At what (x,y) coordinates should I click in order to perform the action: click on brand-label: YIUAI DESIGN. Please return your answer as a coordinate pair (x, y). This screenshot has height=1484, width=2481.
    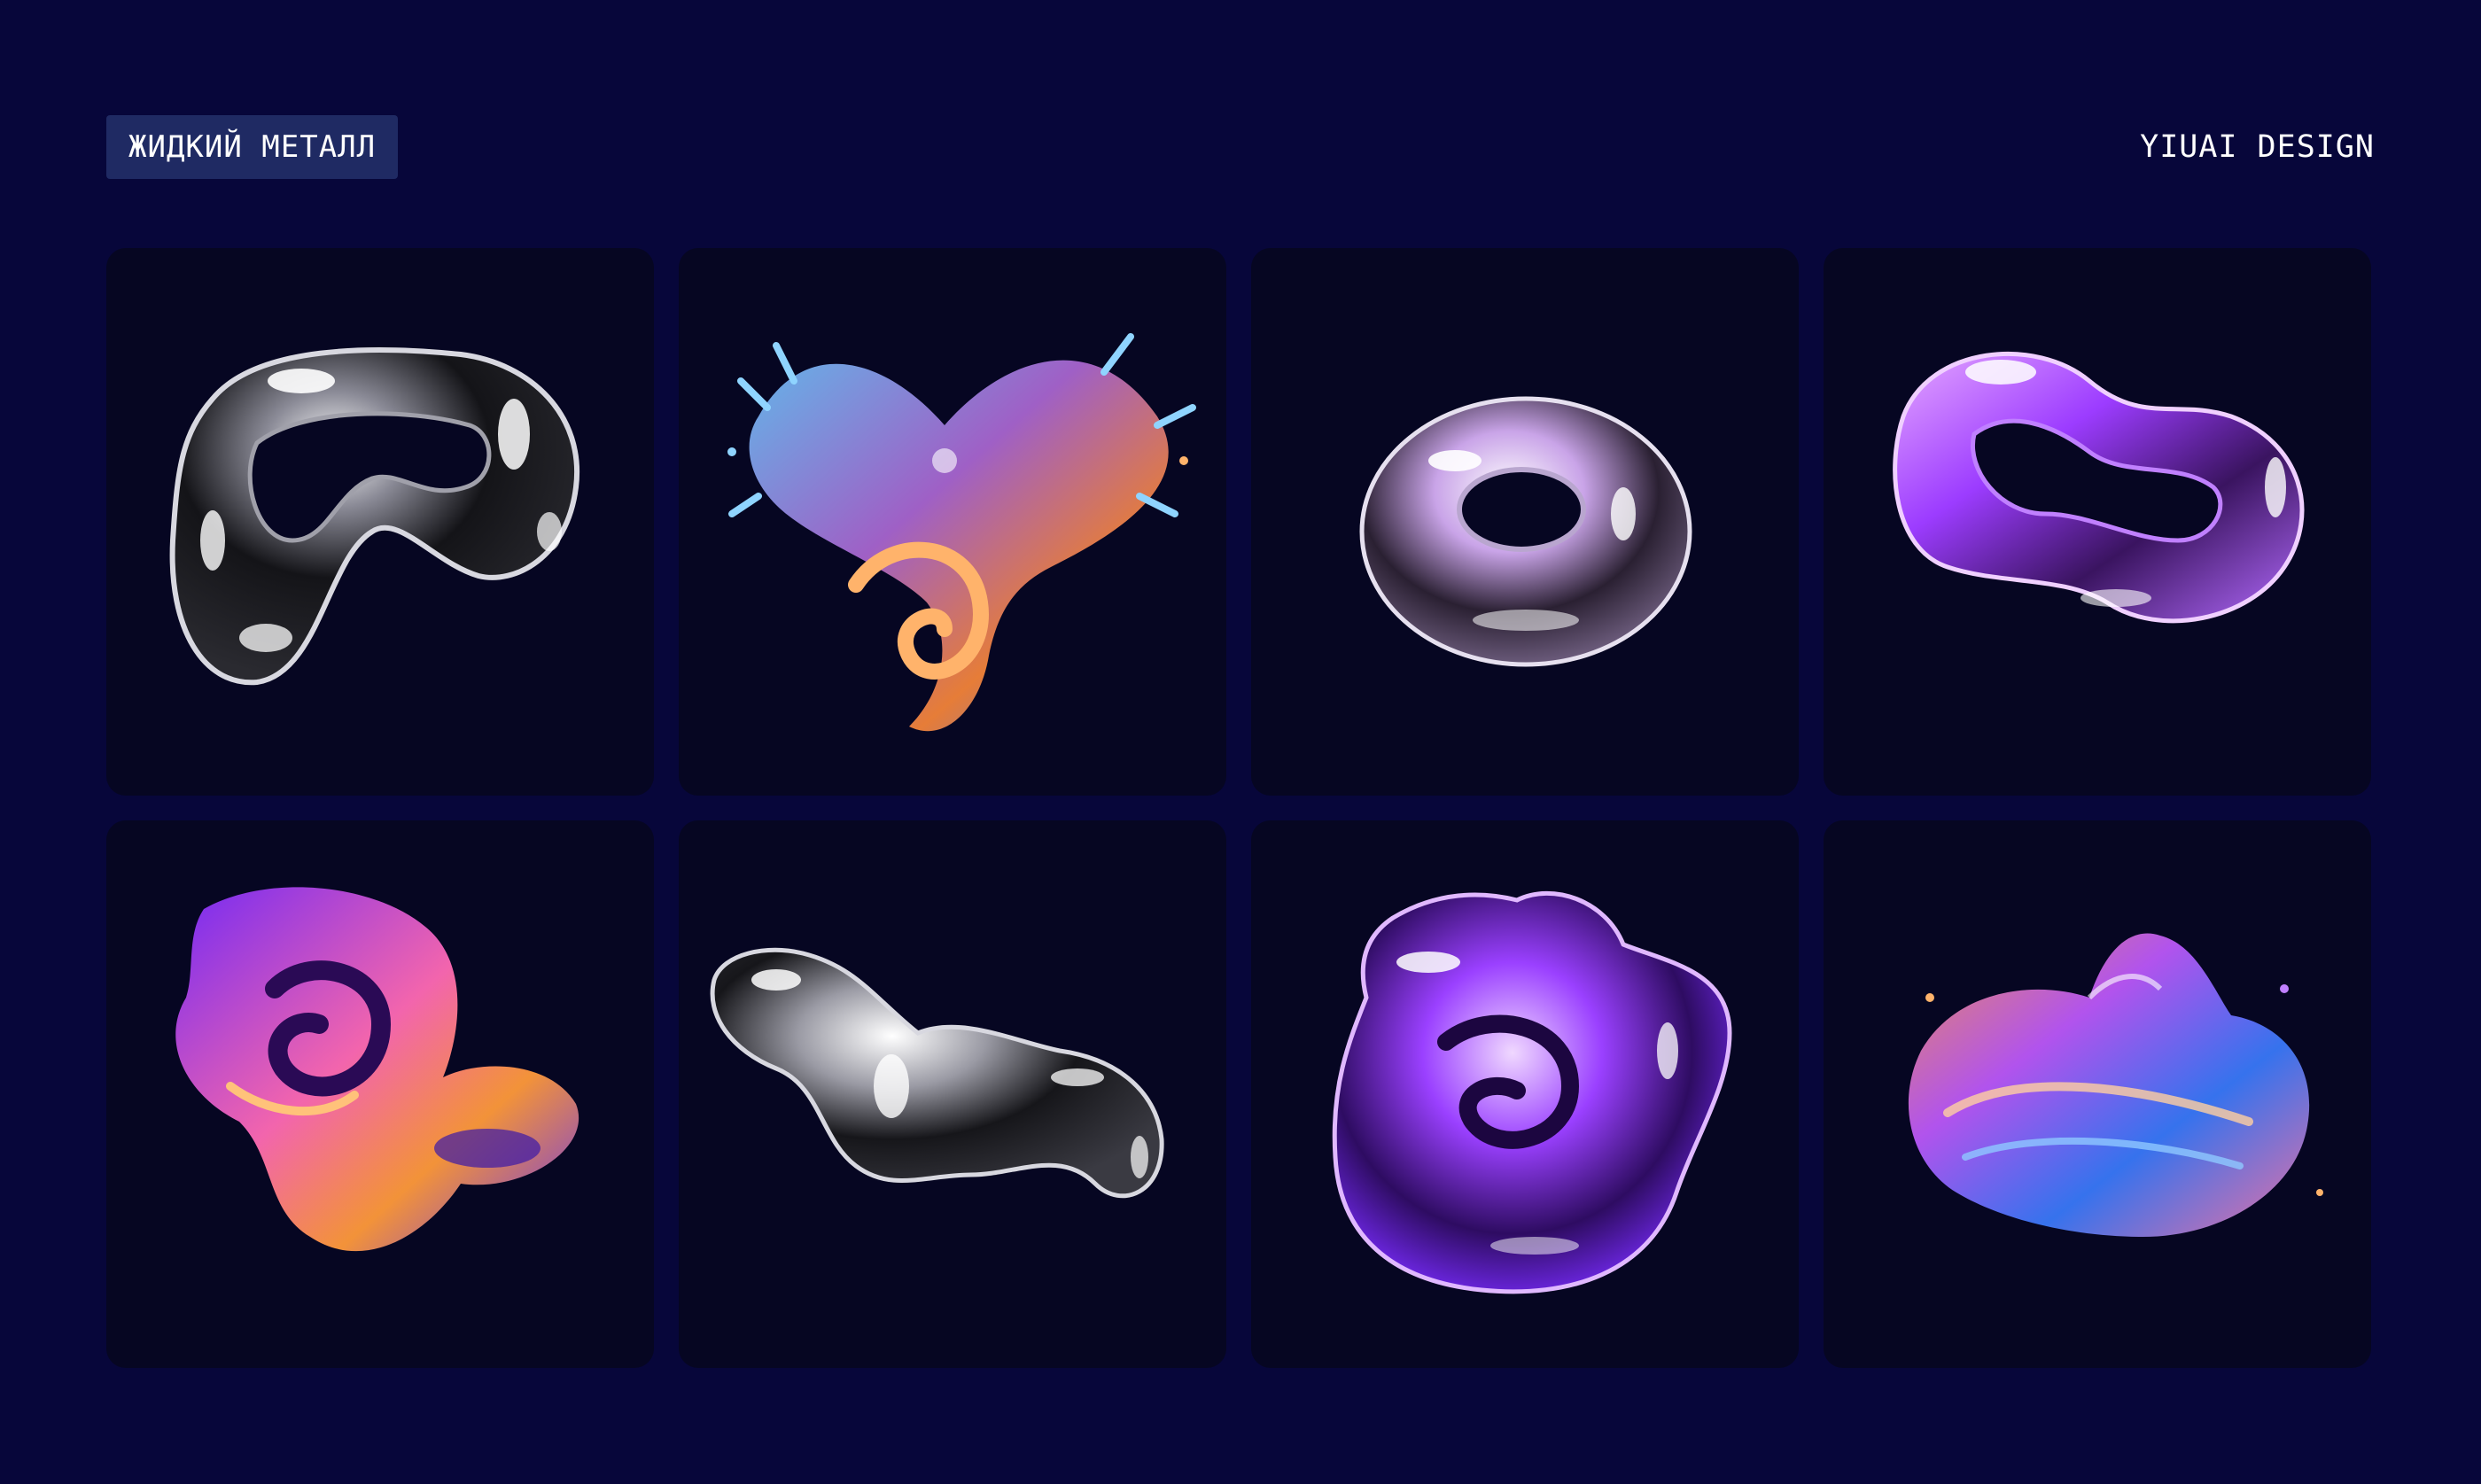
    Looking at the image, I should click on (2257, 147).